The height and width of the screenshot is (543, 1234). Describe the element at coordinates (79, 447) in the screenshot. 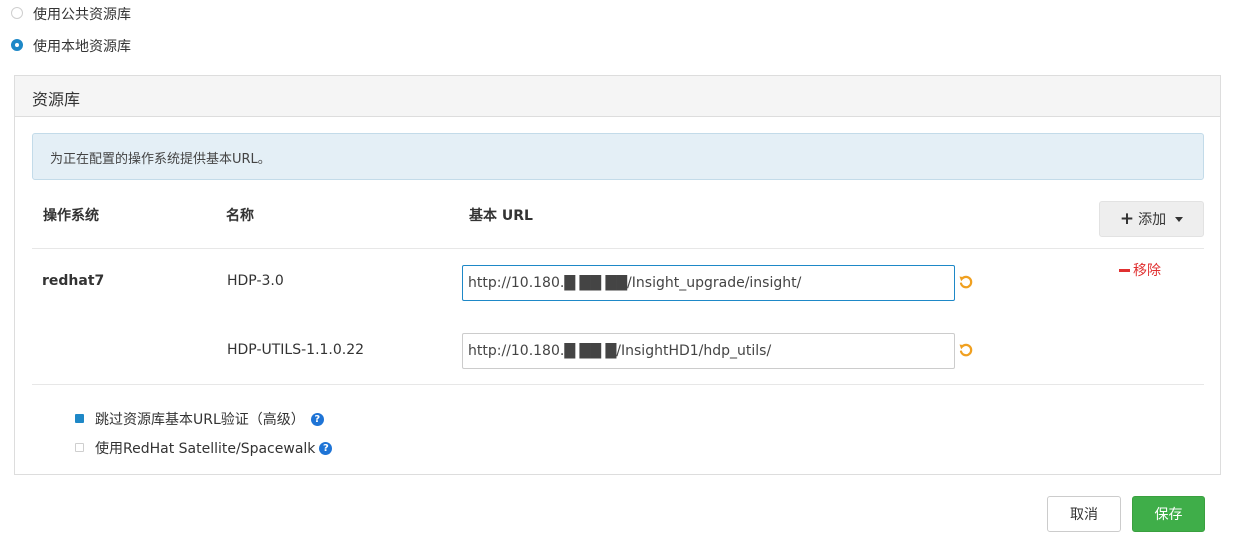

I see `satellite-checkbox` at that location.